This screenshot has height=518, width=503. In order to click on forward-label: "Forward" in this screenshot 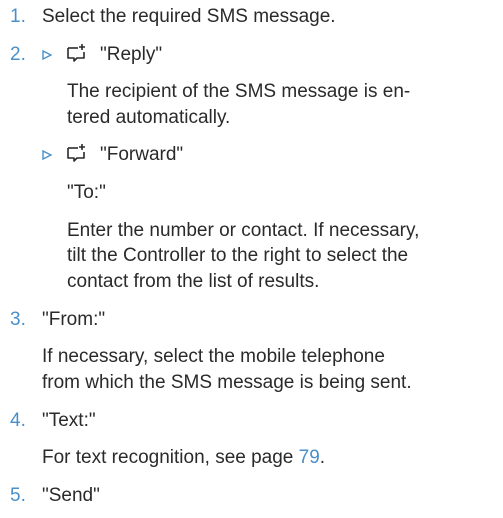, I will do `click(142, 154)`.